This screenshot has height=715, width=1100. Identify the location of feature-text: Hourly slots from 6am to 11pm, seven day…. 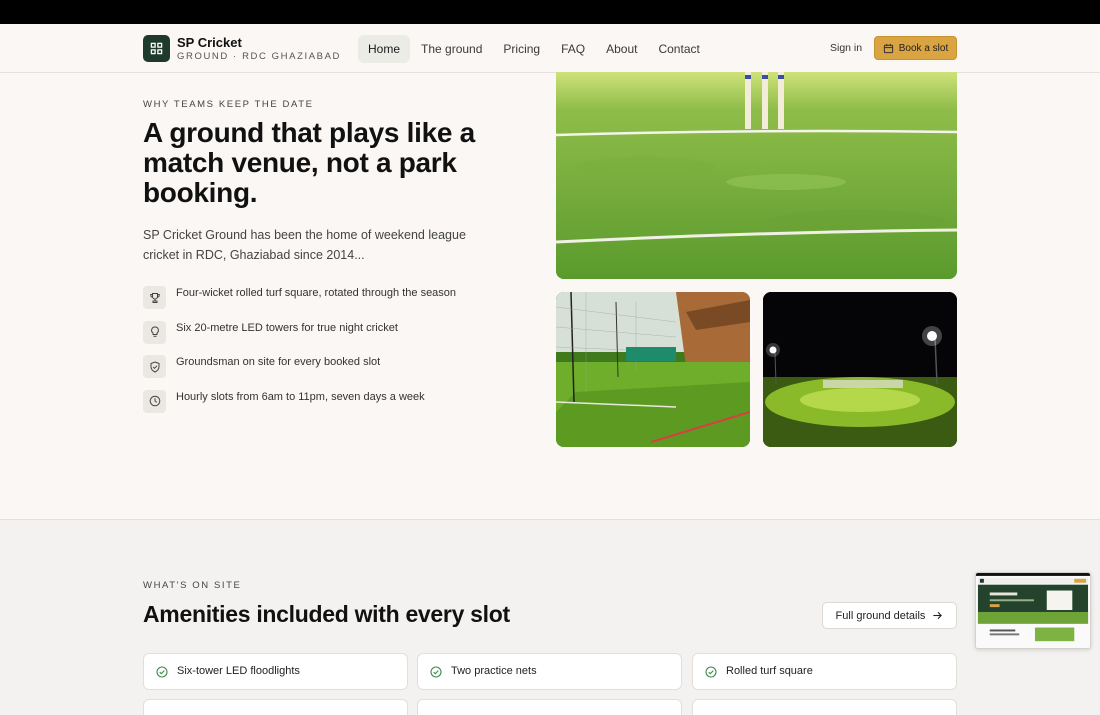
(300, 396).